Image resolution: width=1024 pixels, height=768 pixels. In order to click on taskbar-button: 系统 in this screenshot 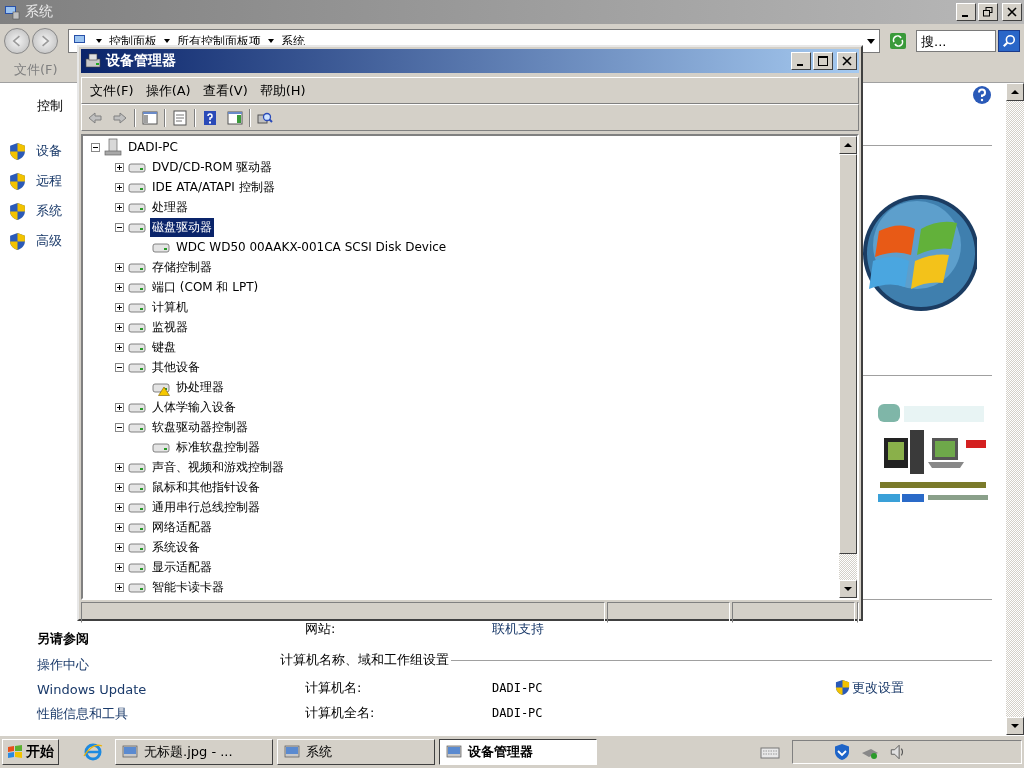, I will do `click(356, 752)`.